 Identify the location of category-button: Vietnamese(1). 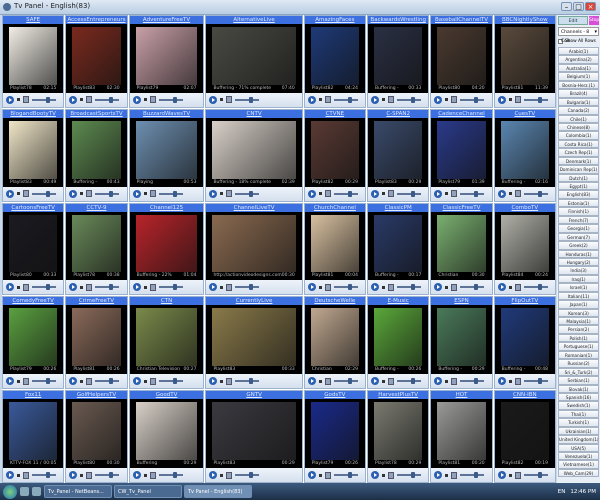
(578, 464).